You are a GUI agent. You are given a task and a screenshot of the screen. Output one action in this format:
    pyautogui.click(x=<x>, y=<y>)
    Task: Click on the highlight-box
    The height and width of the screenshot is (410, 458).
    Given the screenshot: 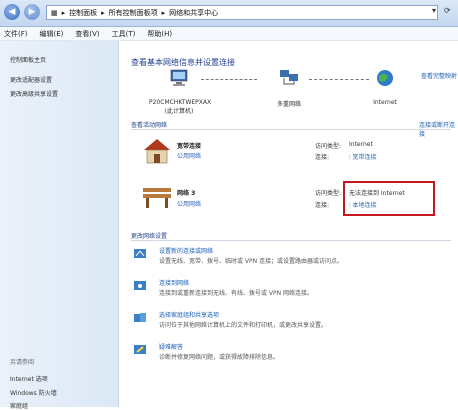 What is the action you would take?
    pyautogui.click(x=389, y=198)
    